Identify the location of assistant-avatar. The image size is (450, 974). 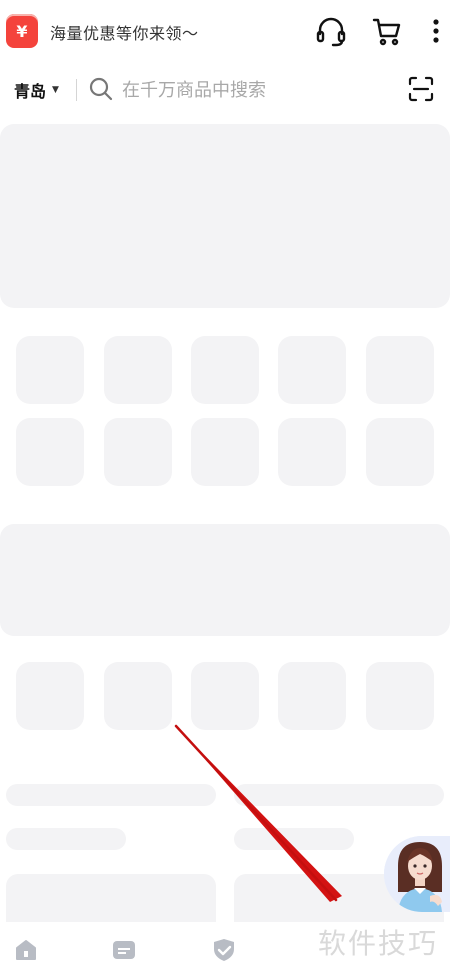
(417, 874).